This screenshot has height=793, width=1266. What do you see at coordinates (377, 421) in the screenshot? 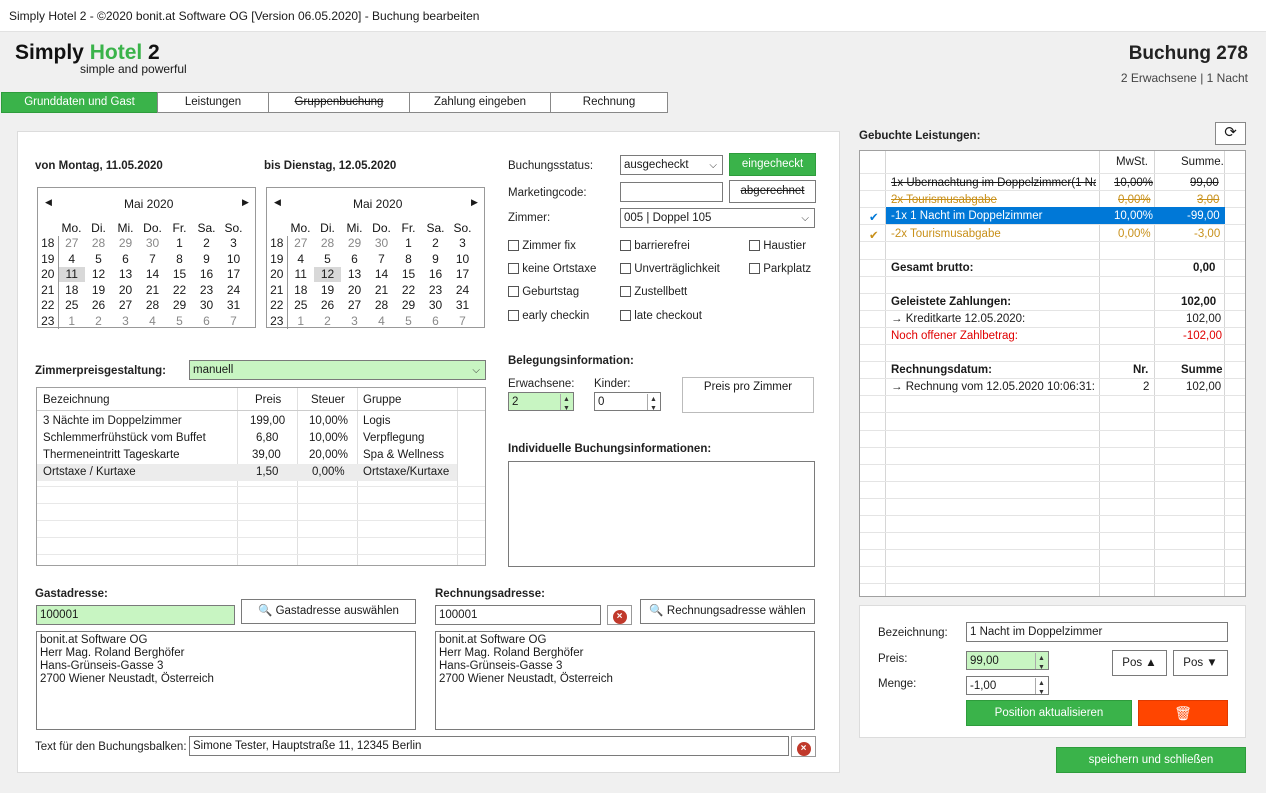
I see `table-cell: Logis` at bounding box center [377, 421].